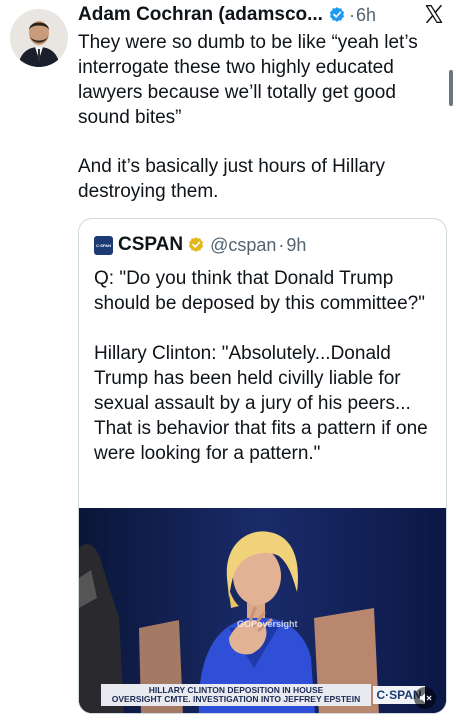 Image resolution: width=456 pixels, height=720 pixels. What do you see at coordinates (451, 88) in the screenshot?
I see `scrollbar` at bounding box center [451, 88].